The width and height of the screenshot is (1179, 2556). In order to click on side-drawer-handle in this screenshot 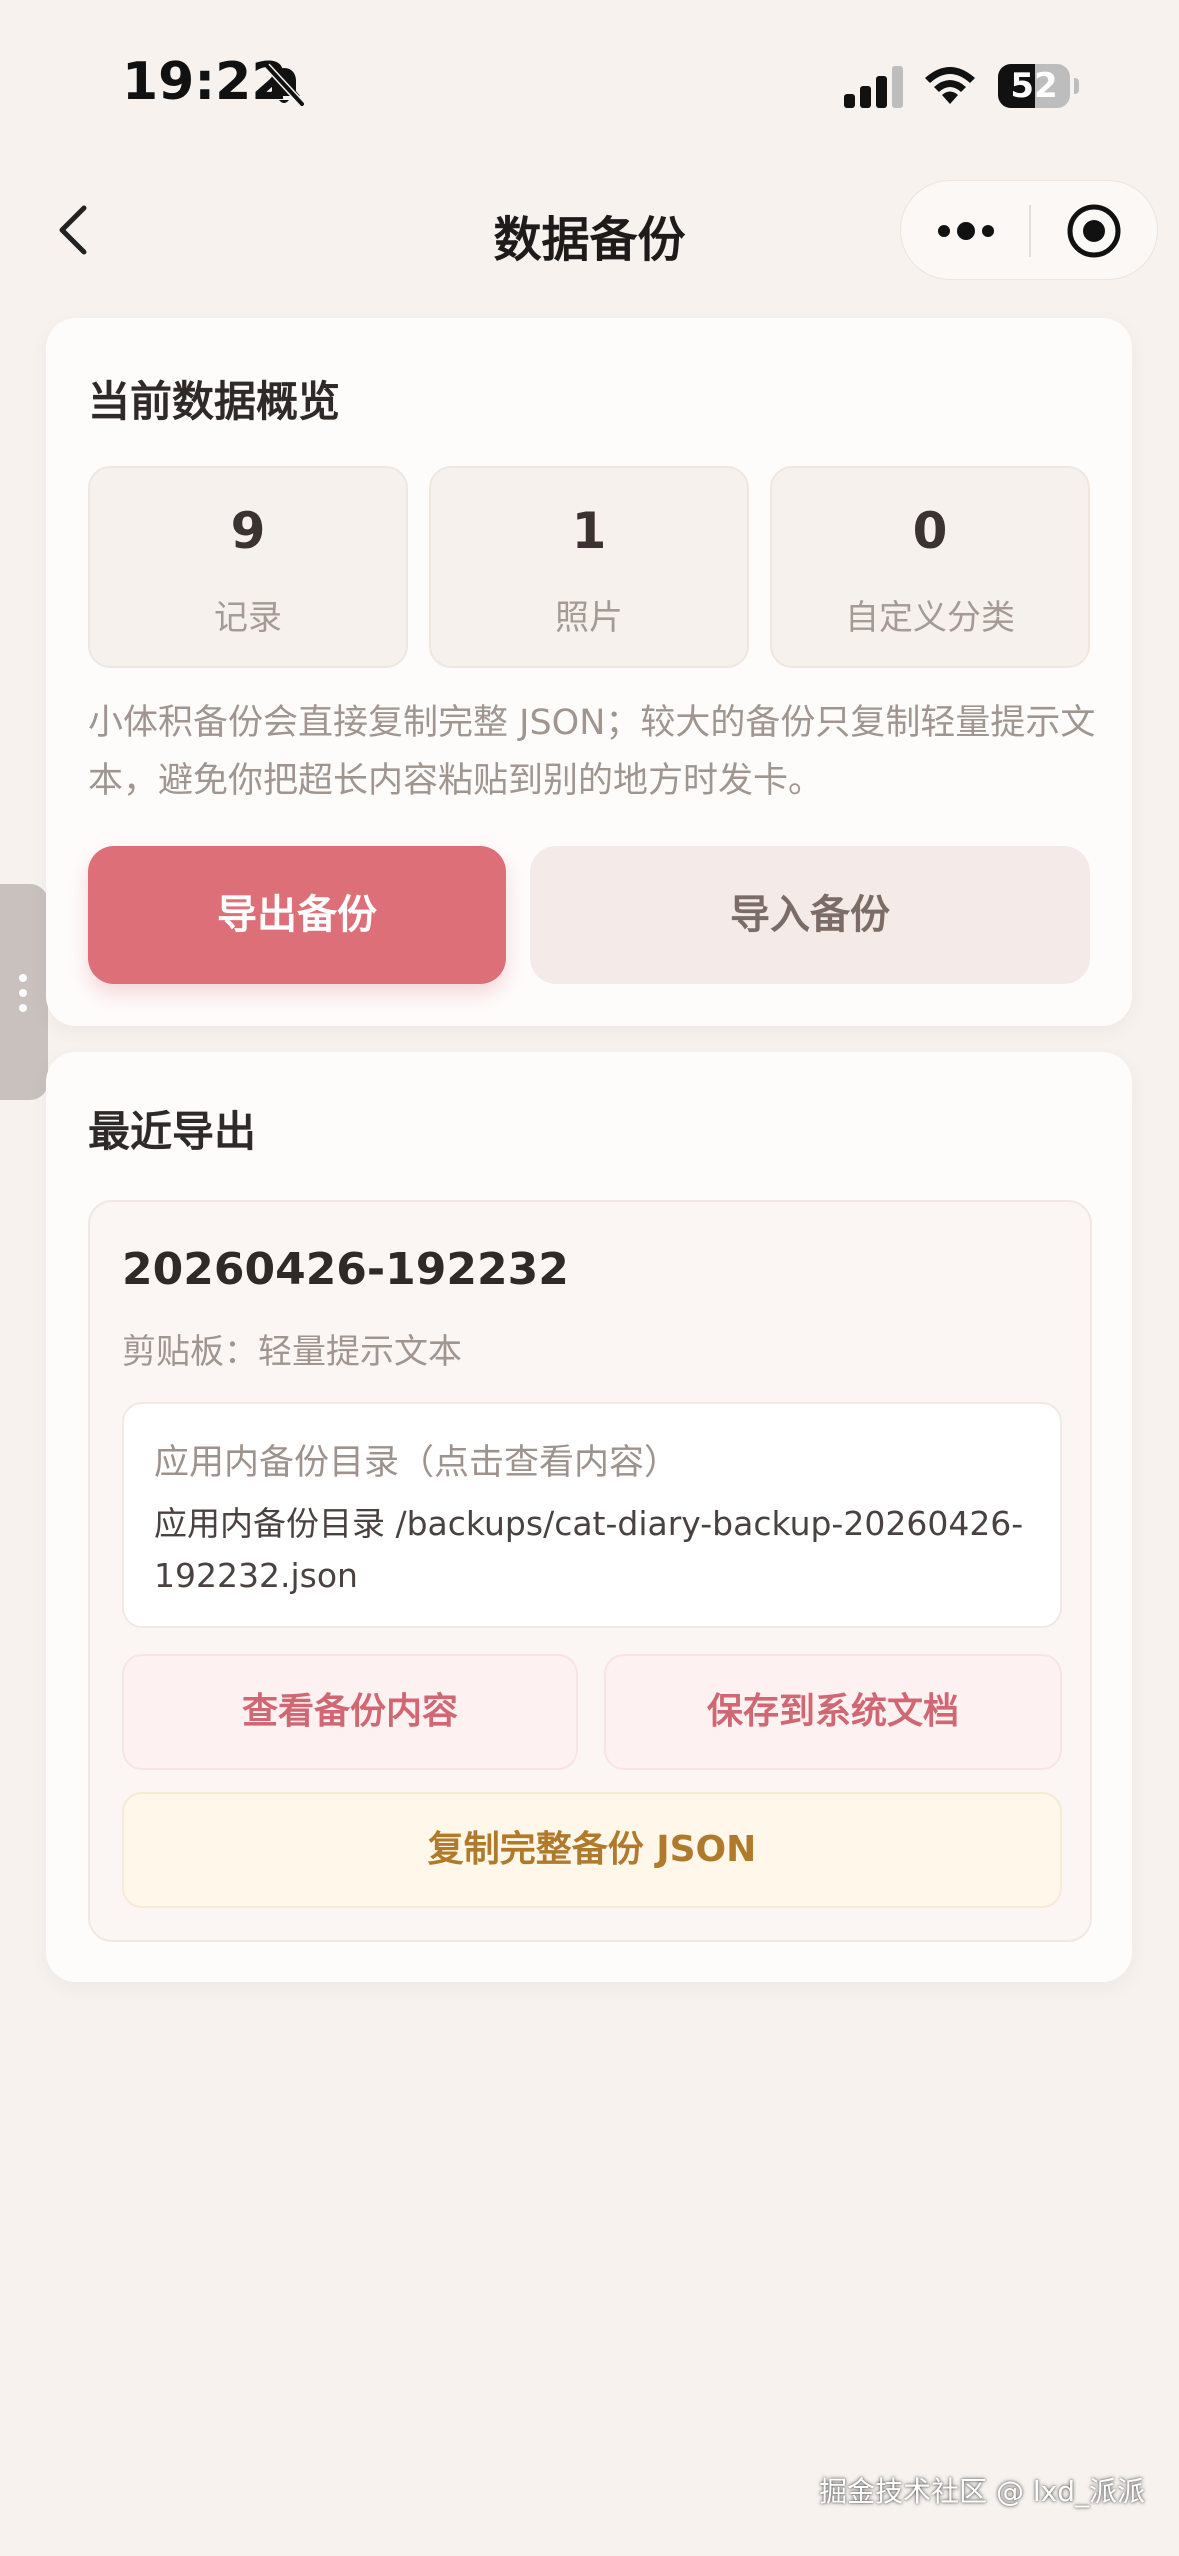, I will do `click(24, 992)`.